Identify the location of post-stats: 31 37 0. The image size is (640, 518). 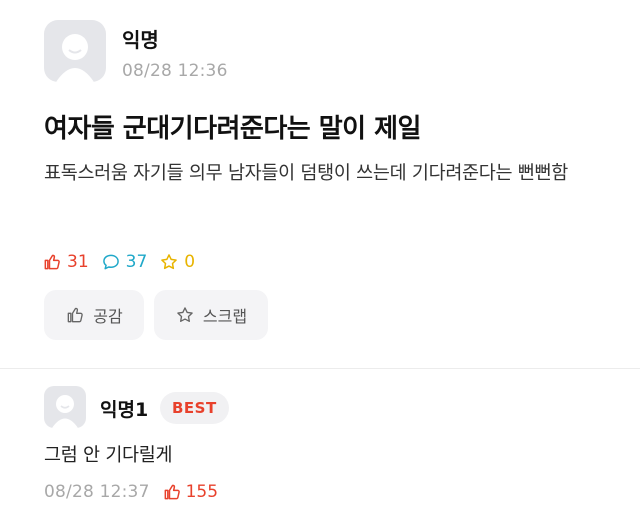
(124, 262).